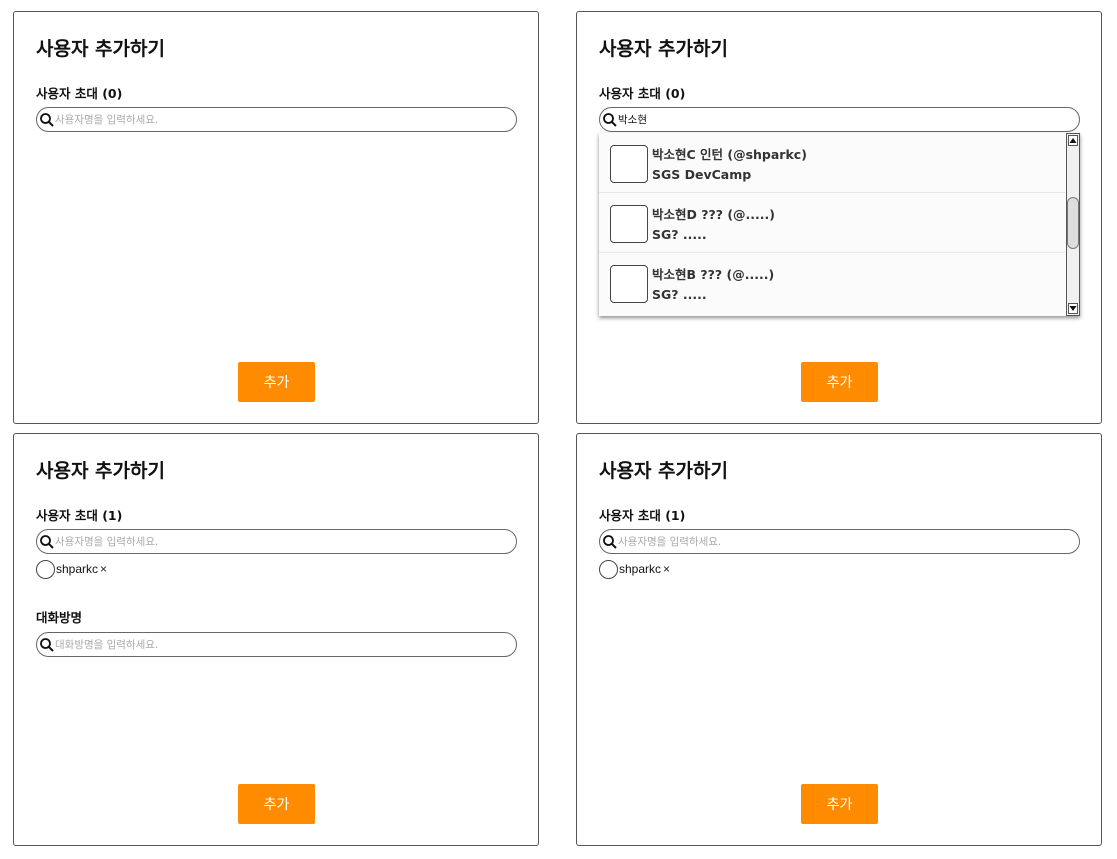  I want to click on result-name: 박소현B ??? (@.....), so click(713, 274).